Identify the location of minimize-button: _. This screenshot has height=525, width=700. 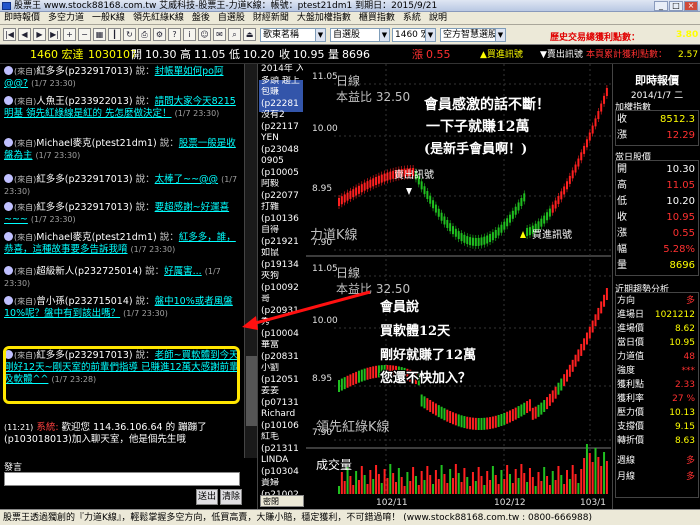
(661, 6).